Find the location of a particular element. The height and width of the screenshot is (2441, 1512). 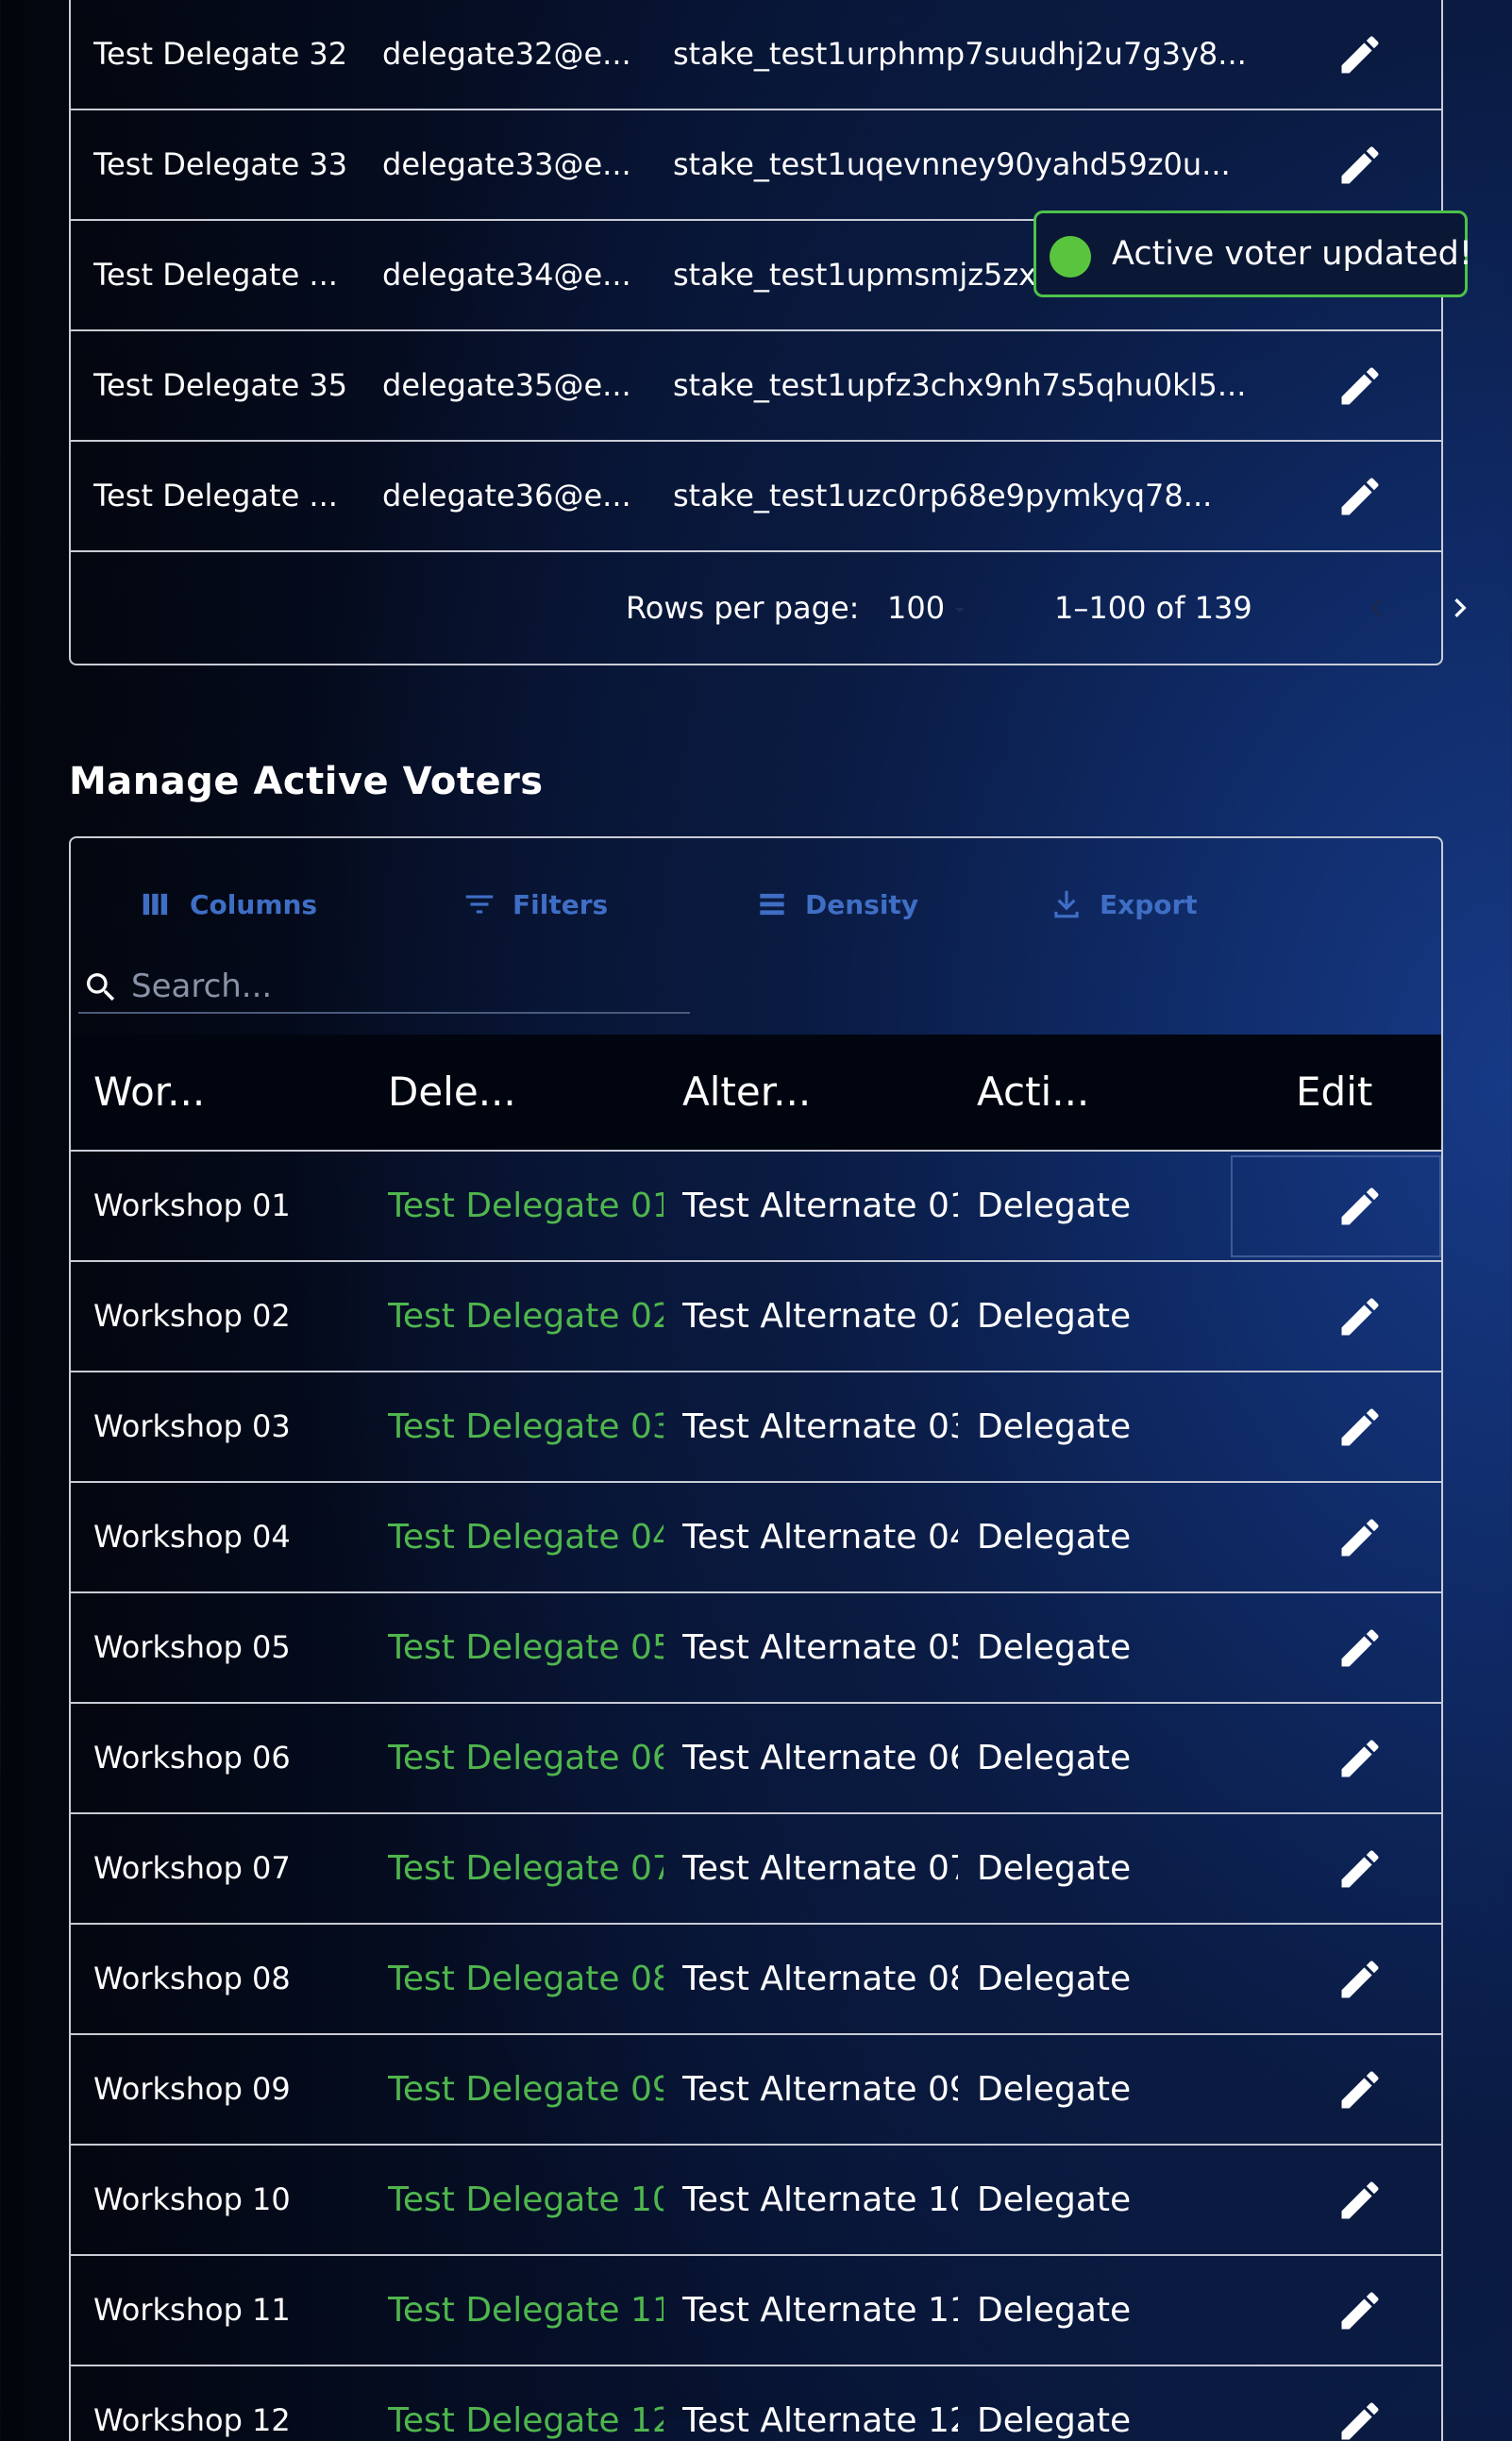

alternate-cell: Test Alternate 04 is located at coordinates (820, 1537).